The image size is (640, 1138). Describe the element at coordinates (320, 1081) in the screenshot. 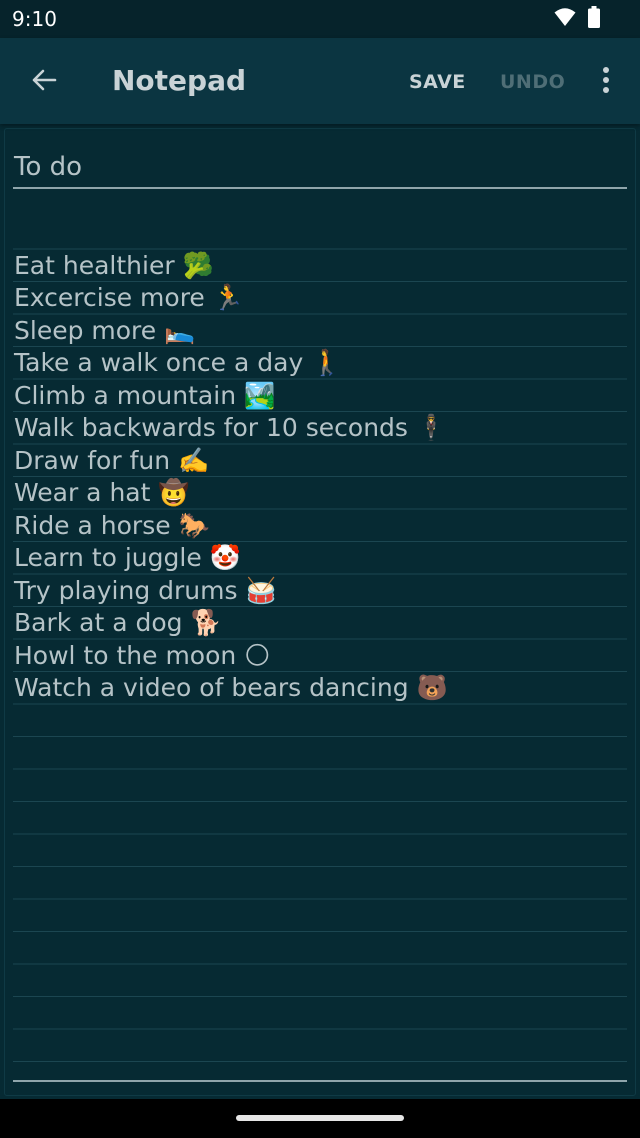

I see `note-body-underline` at that location.